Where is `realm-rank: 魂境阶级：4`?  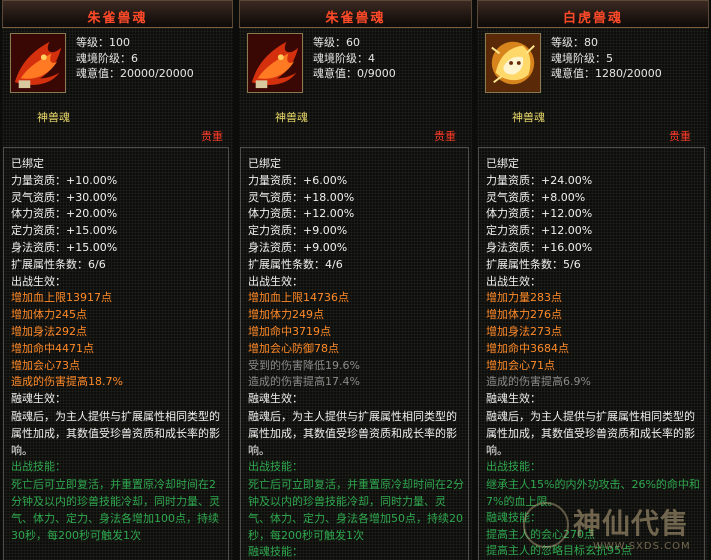
realm-rank: 魂境阶级：4 is located at coordinates (344, 58).